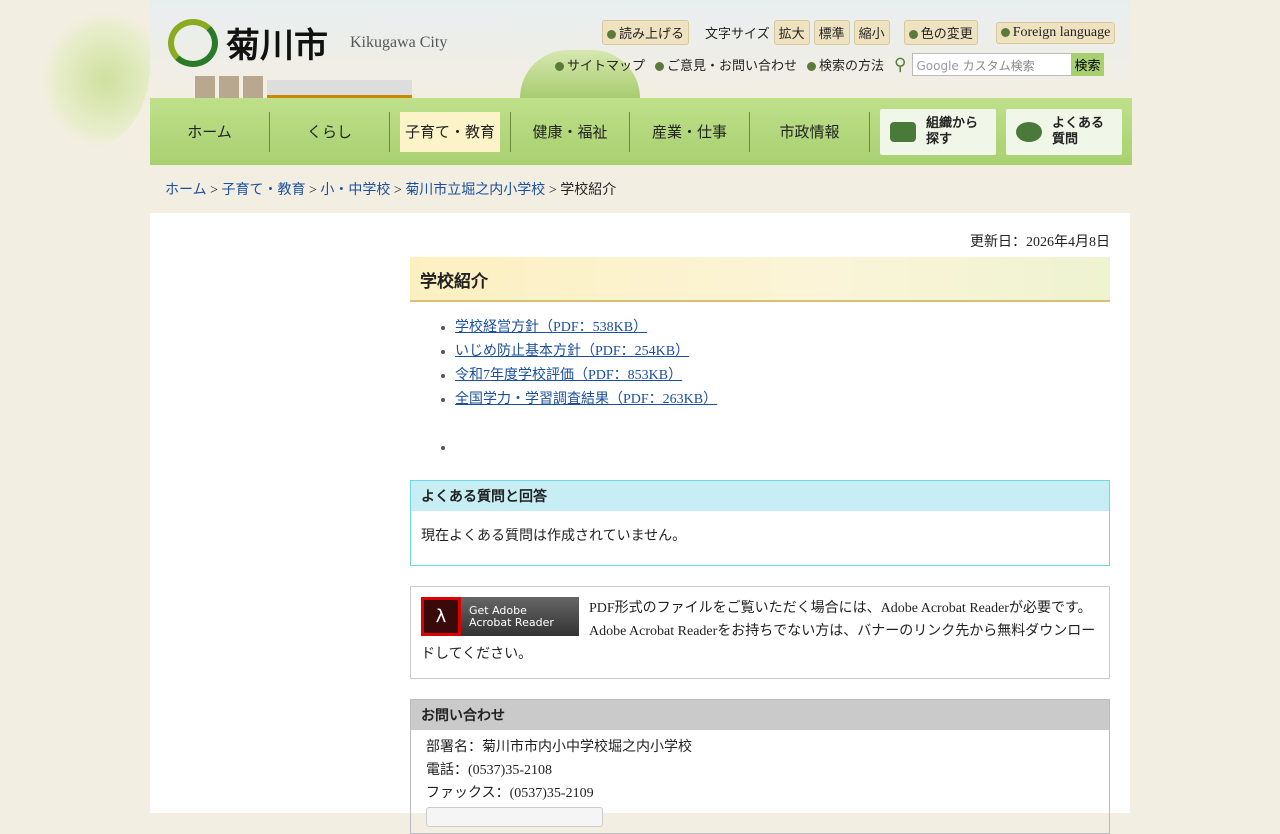 This screenshot has height=834, width=1280. Describe the element at coordinates (782, 352) in the screenshot. I see `list-item: いじめ防止基本方針（PDF：254KB）` at that location.